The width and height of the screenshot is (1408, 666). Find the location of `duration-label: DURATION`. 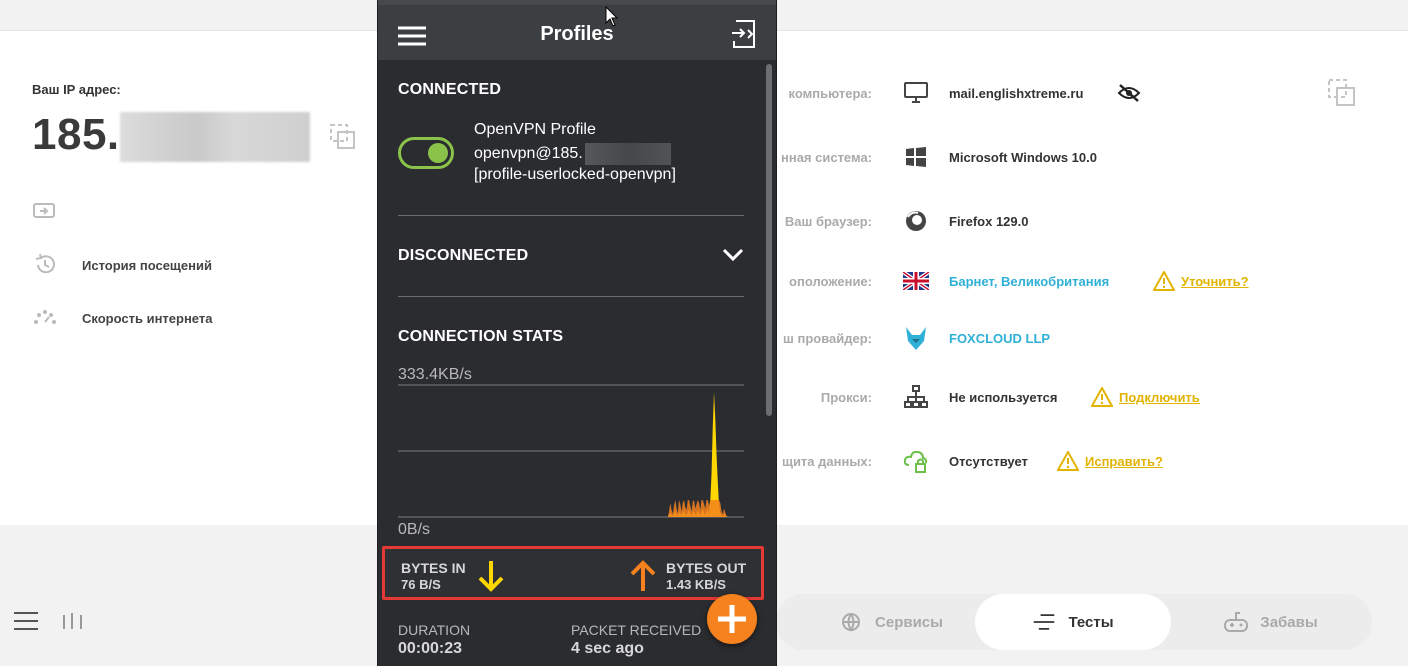

duration-label: DURATION is located at coordinates (434, 630).